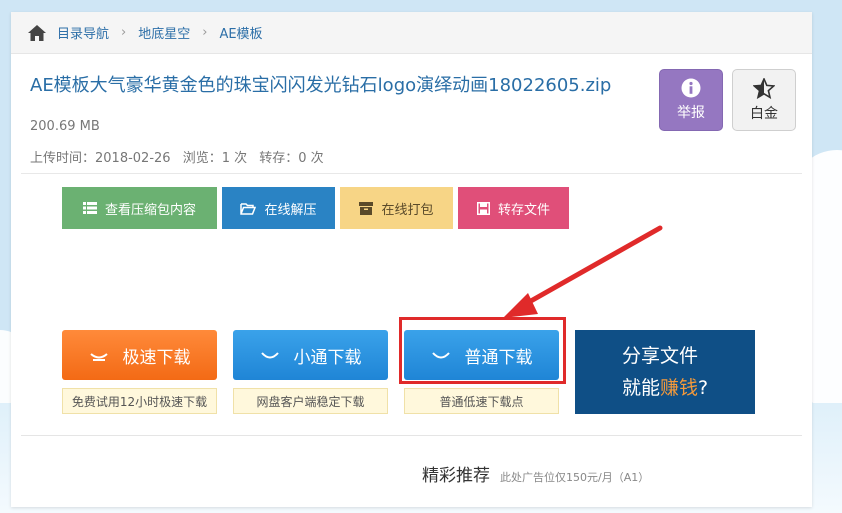  I want to click on online-pack-label: 在线打包, so click(407, 210).